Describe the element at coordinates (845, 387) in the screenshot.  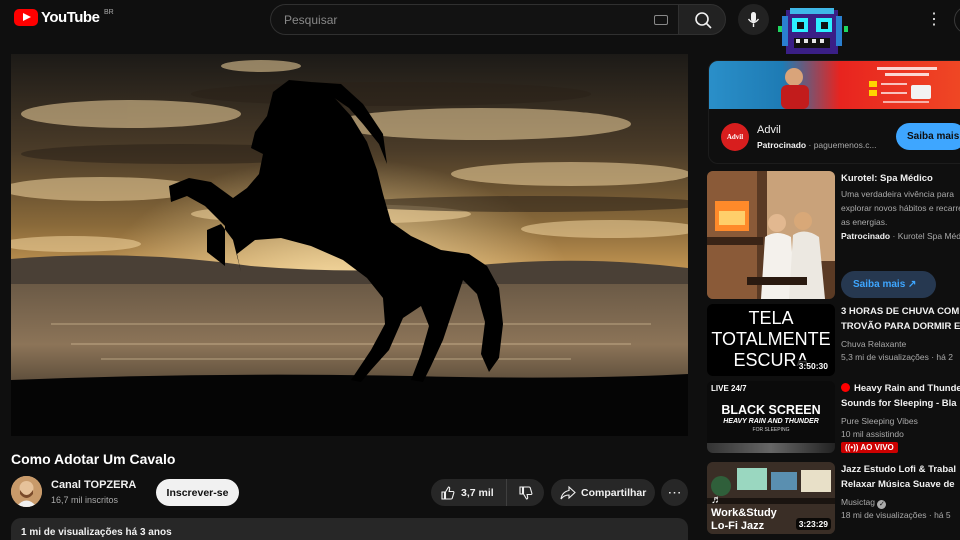
I see `live-dot-icon` at that location.